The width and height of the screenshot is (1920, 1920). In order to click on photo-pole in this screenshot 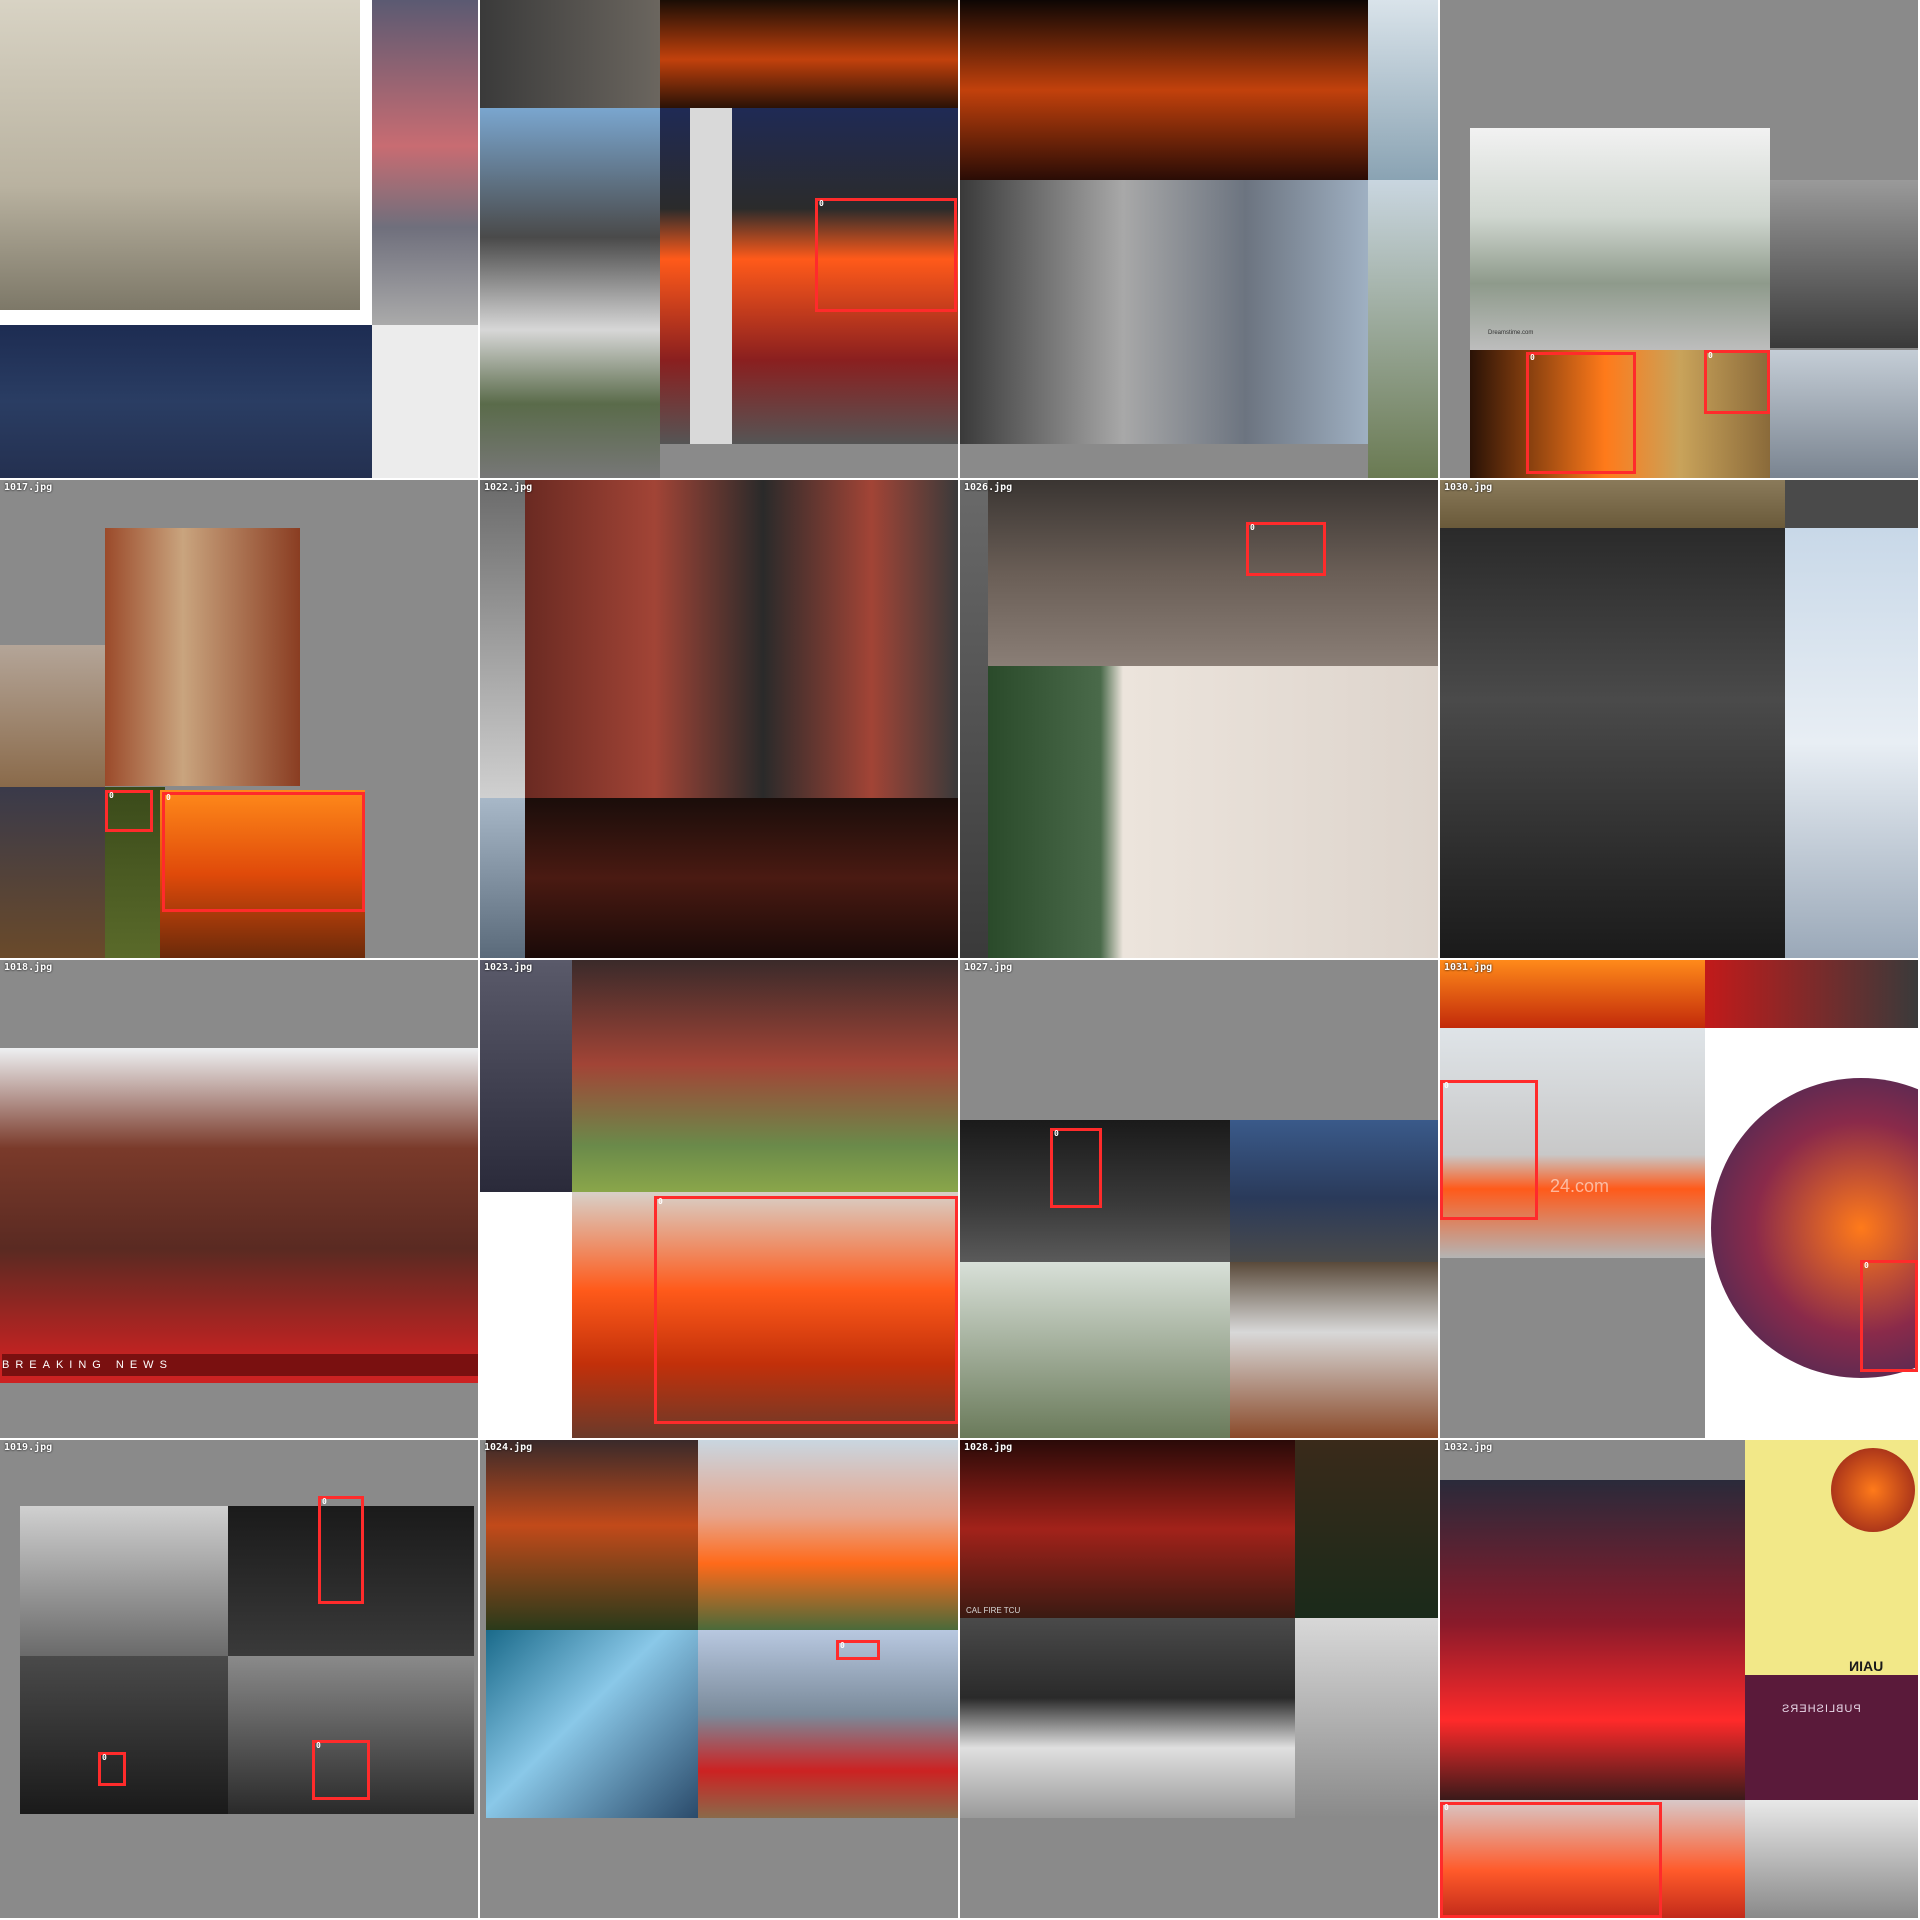, I will do `click(711, 276)`.